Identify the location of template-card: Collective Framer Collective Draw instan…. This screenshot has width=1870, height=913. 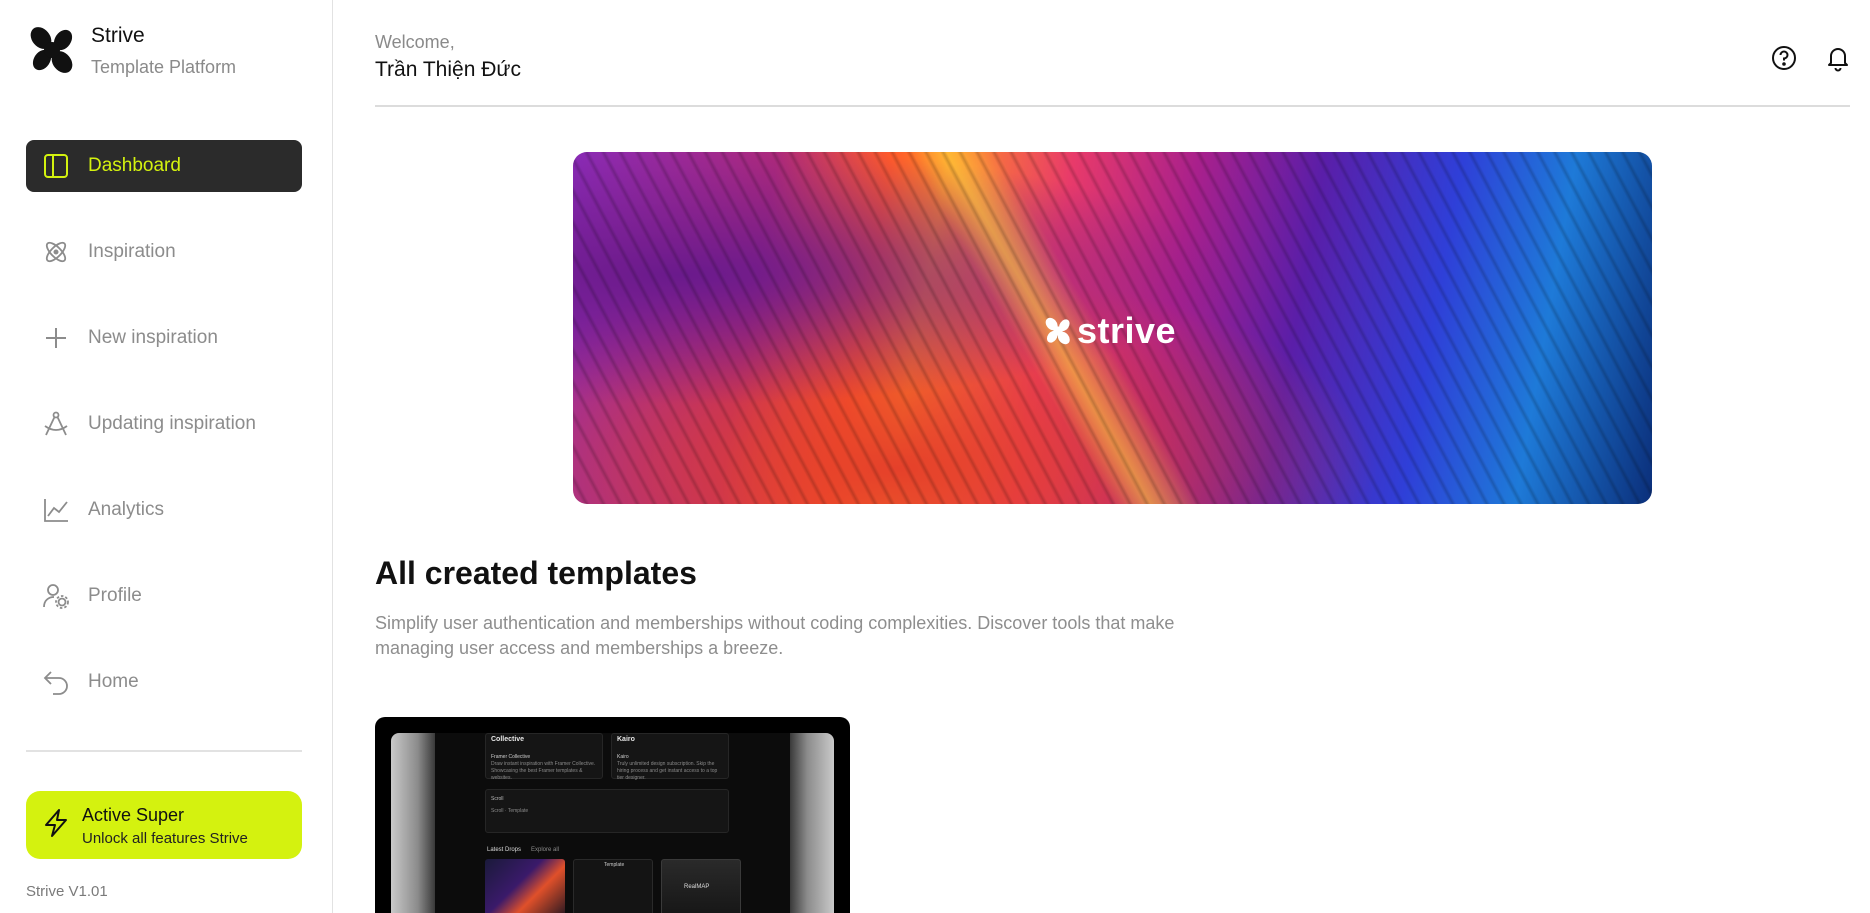
(612, 815).